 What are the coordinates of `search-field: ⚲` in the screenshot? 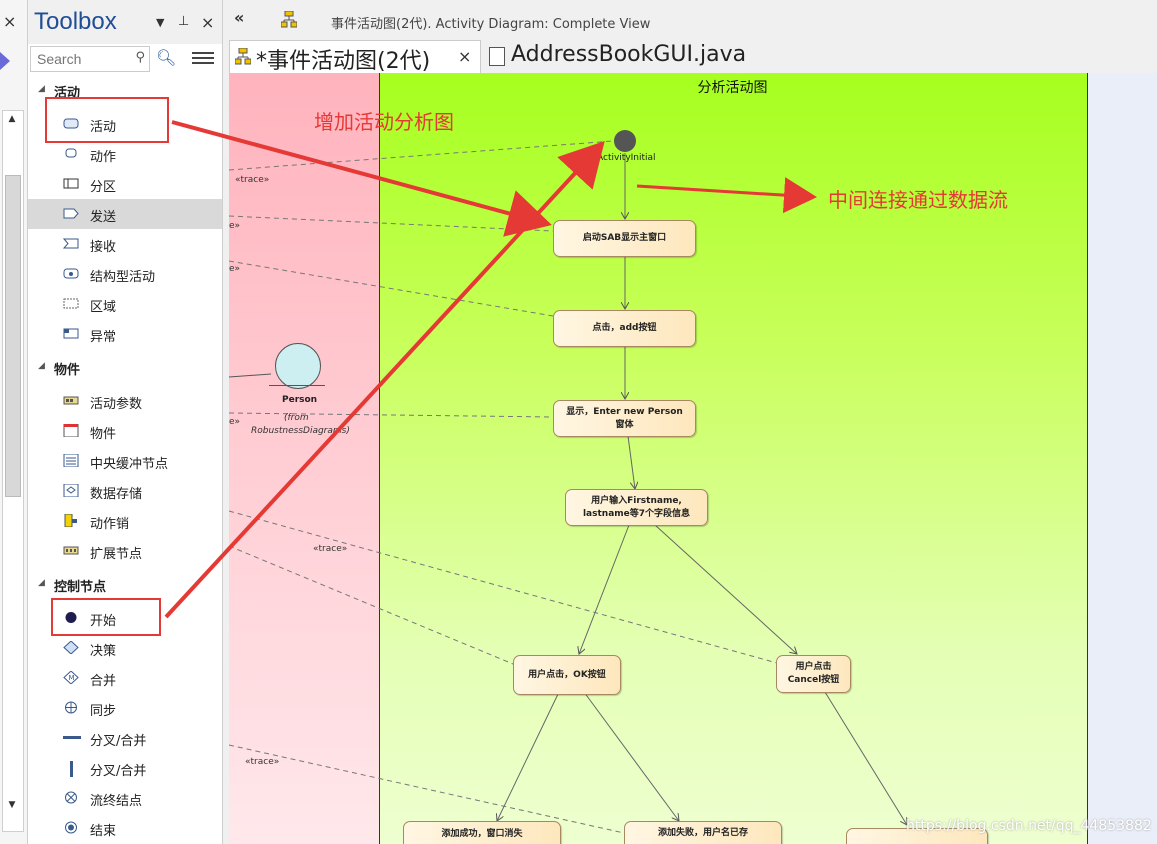 It's located at (90, 59).